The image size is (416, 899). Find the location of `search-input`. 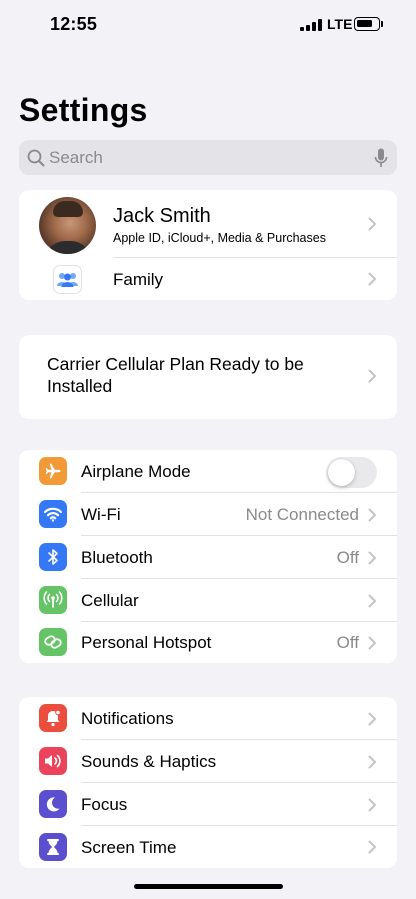

search-input is located at coordinates (209, 157).